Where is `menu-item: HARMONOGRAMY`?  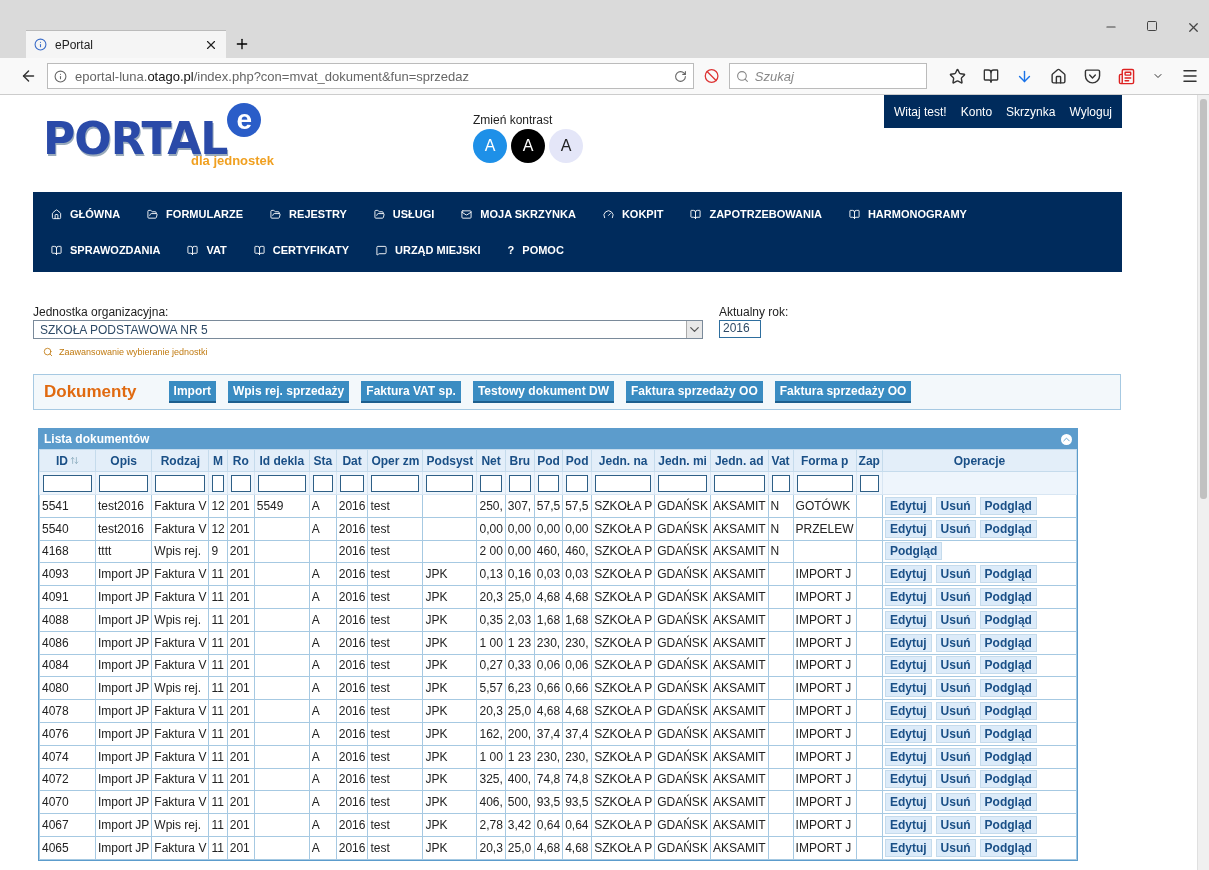
menu-item: HARMONOGRAMY is located at coordinates (907, 214).